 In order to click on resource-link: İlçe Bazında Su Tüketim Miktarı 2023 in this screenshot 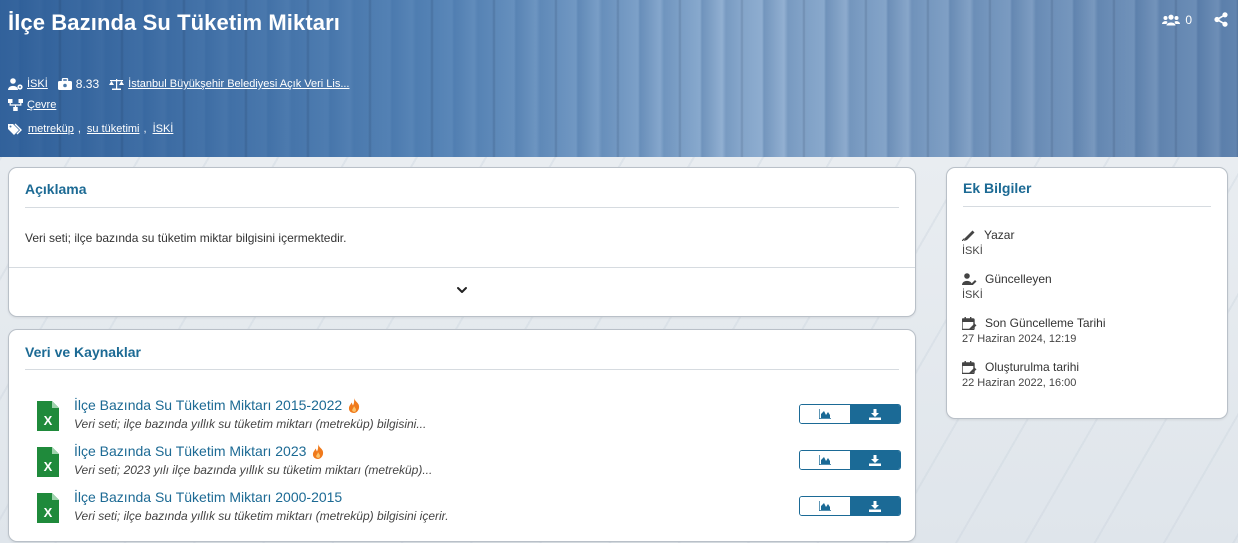, I will do `click(199, 451)`.